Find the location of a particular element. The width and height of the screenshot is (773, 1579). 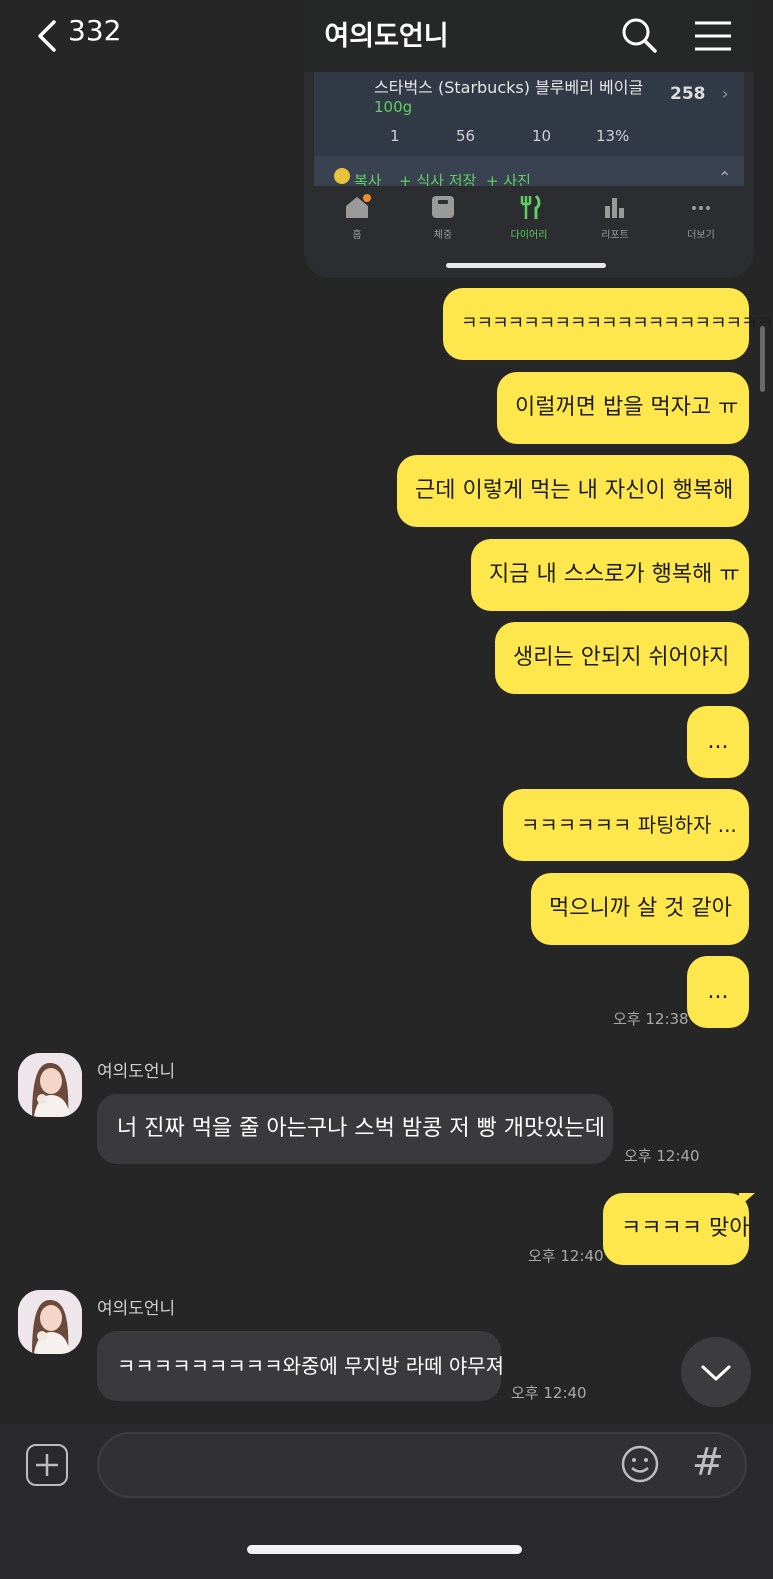

scrollbar is located at coordinates (762, 359).